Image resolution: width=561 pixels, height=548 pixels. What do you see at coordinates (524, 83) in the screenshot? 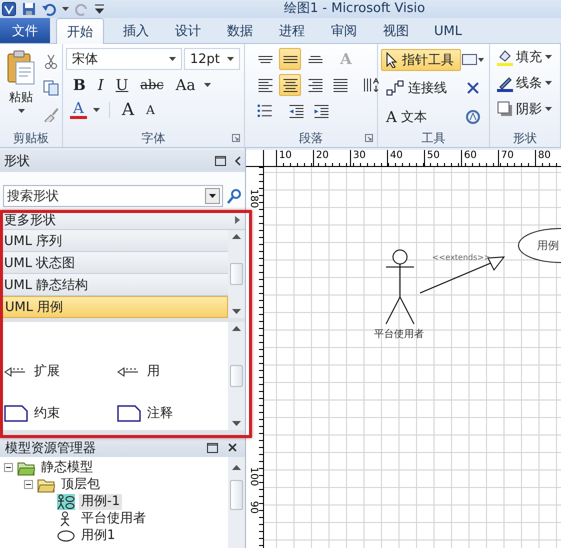
I see `line-button: 线条` at bounding box center [524, 83].